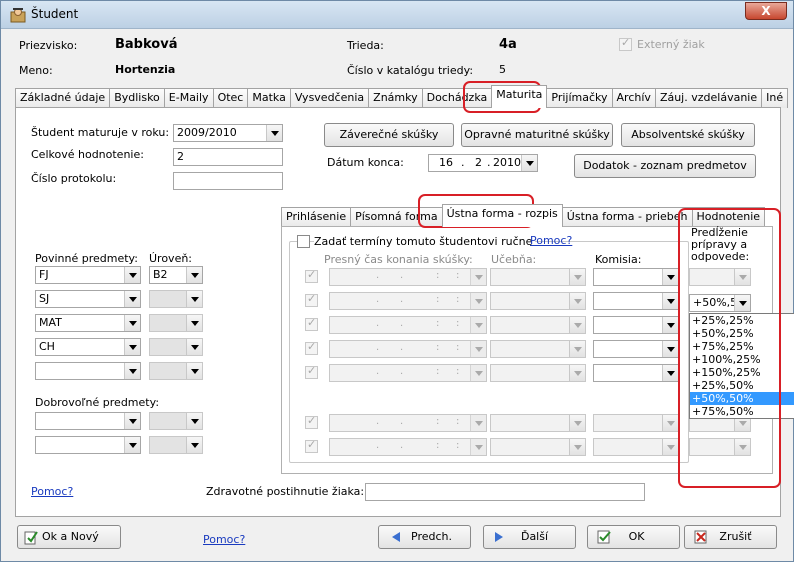 The height and width of the screenshot is (562, 794). What do you see at coordinates (396, 537) in the screenshot?
I see `arrow-left-icon` at bounding box center [396, 537].